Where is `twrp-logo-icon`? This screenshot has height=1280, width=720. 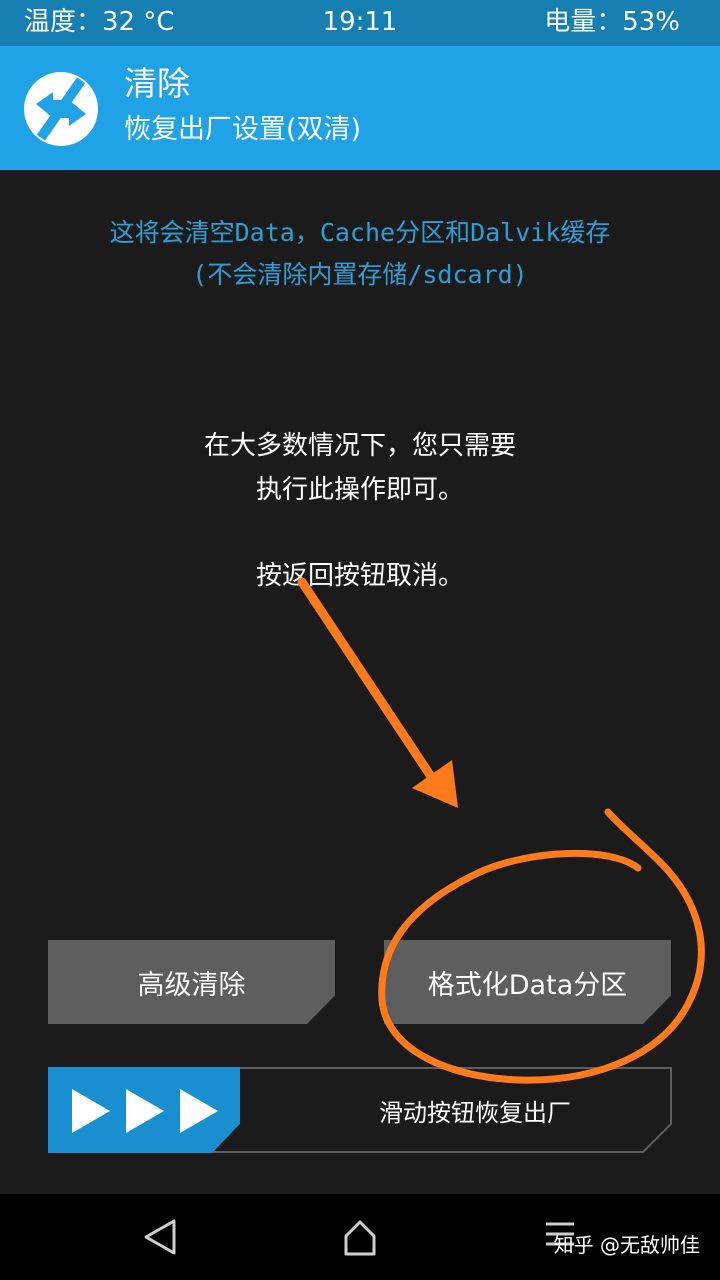
twrp-logo-icon is located at coordinates (61, 109).